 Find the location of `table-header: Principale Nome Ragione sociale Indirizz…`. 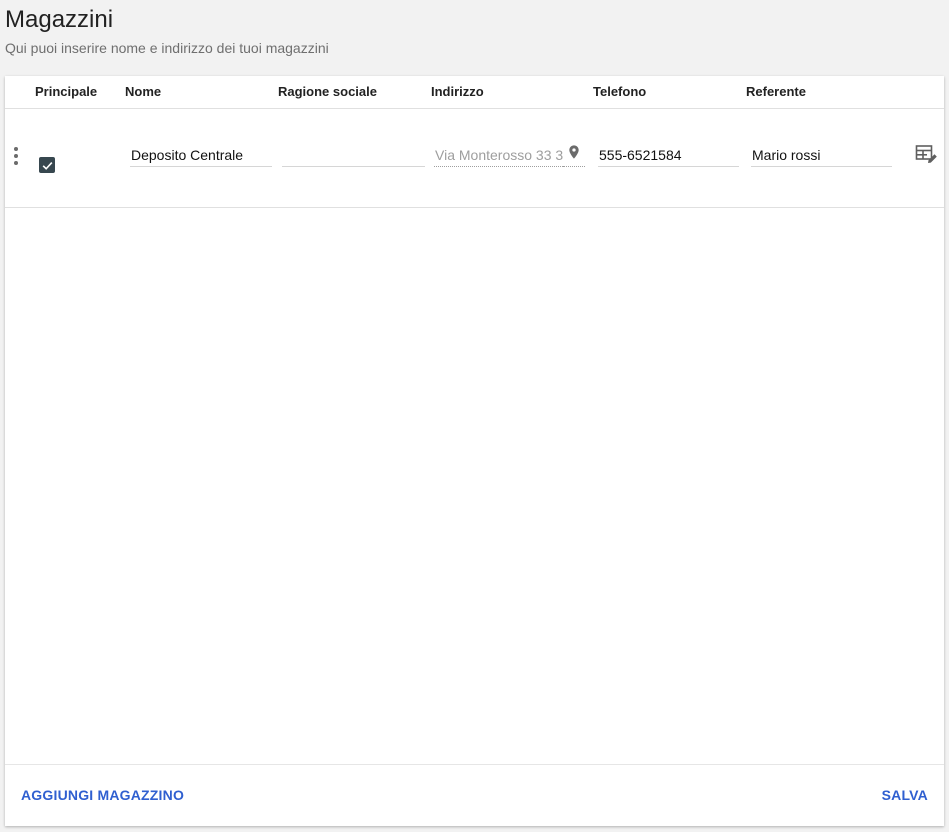

table-header: Principale Nome Ragione sociale Indirizz… is located at coordinates (474, 92).